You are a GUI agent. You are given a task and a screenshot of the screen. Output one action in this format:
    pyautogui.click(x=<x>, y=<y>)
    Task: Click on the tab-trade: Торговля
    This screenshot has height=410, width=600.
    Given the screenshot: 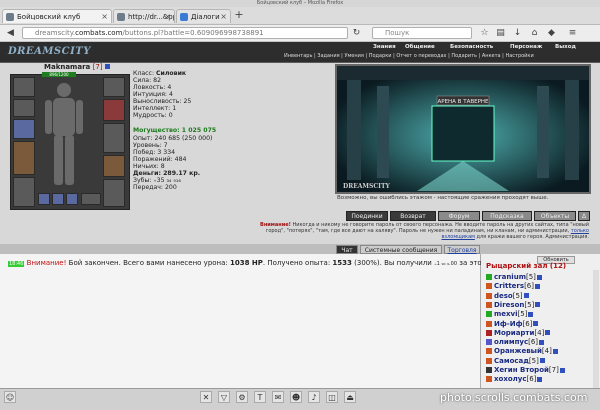 What is the action you would take?
    pyautogui.click(x=462, y=249)
    